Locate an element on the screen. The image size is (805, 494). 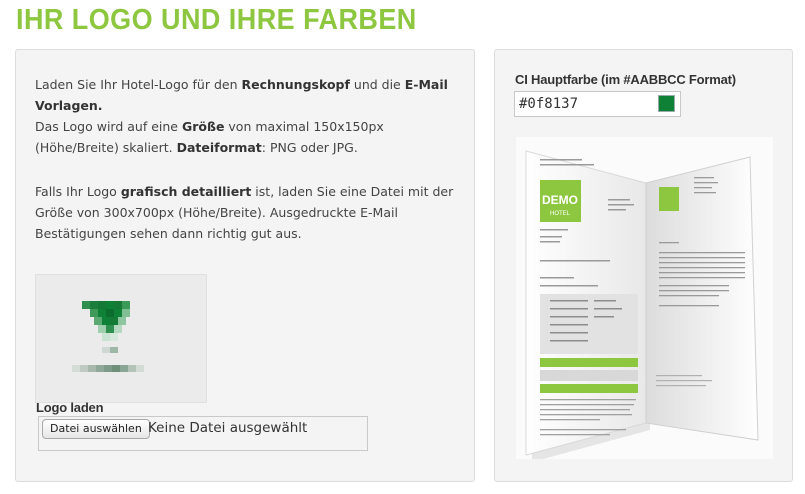
logo-upload-label: Logo laden is located at coordinates (70, 407).